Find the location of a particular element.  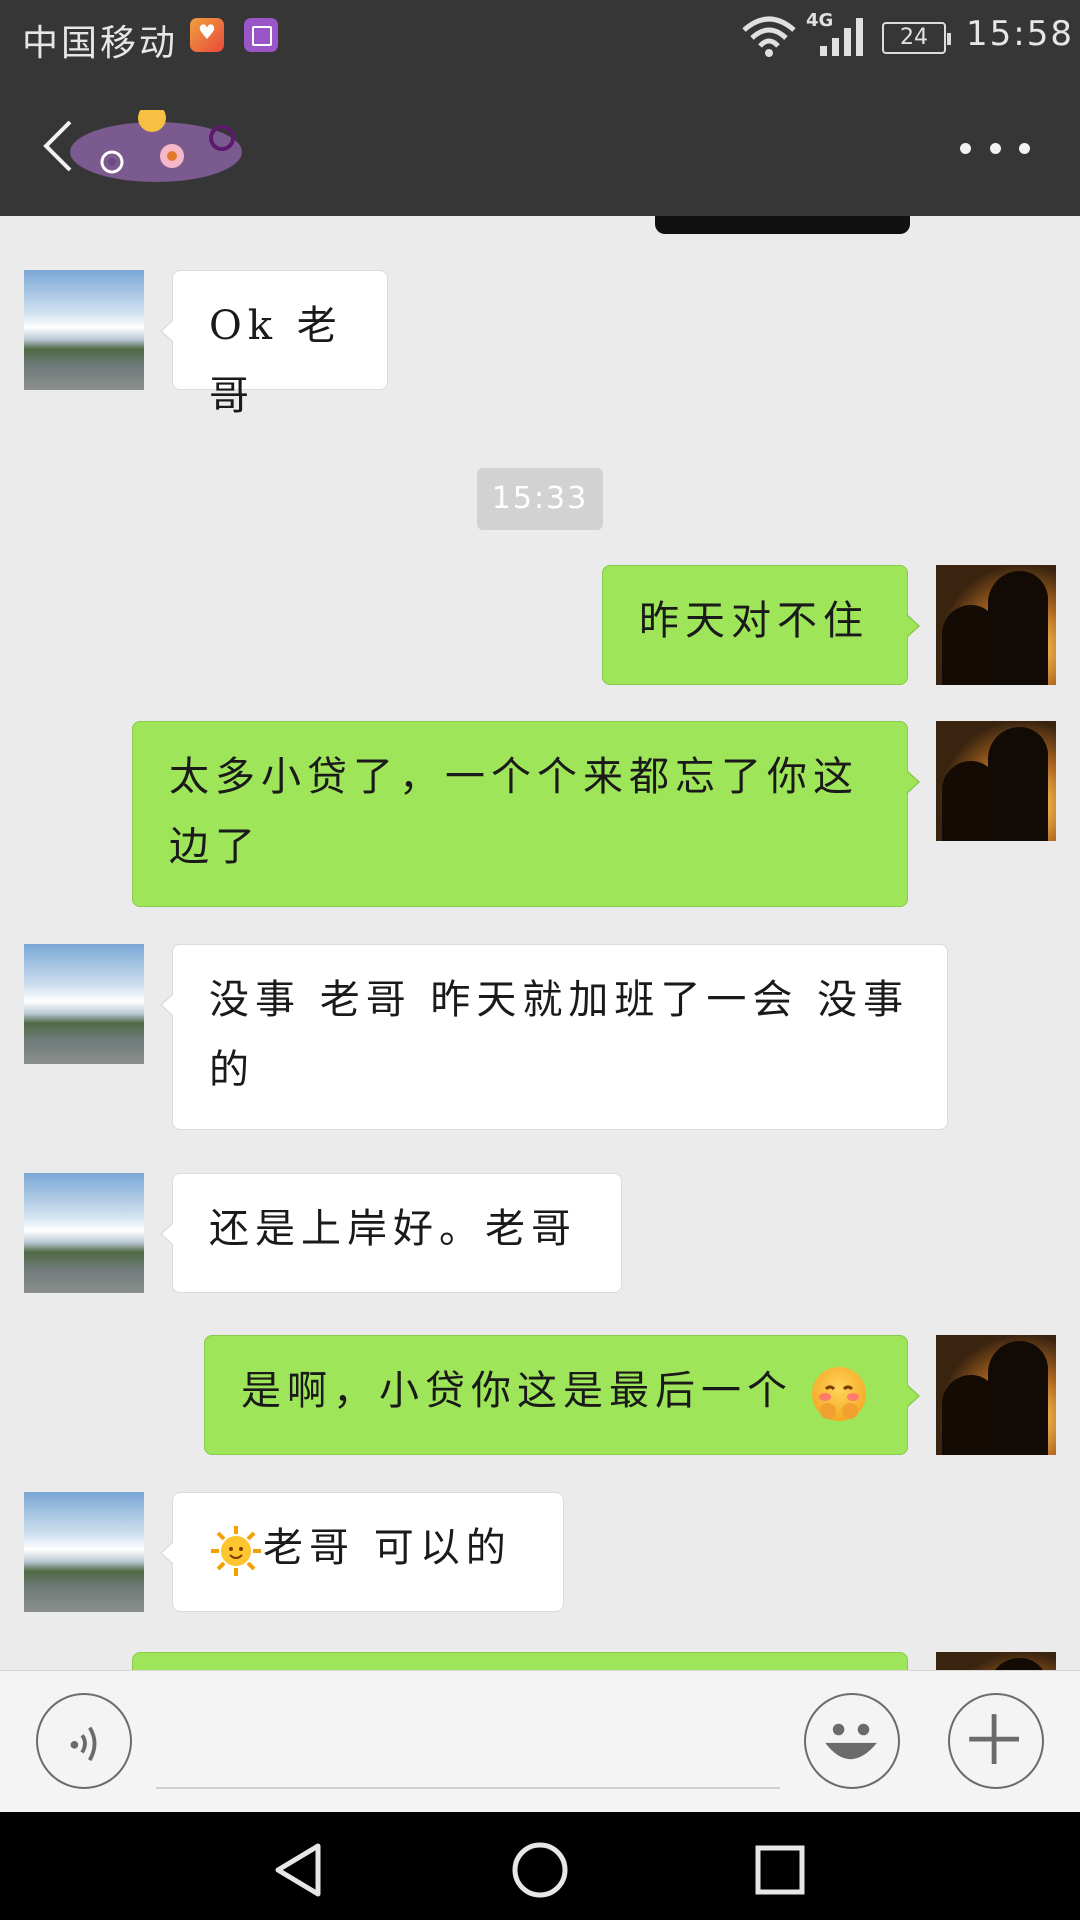

message-bubble-received: Ok 老哥 is located at coordinates (274, 344).